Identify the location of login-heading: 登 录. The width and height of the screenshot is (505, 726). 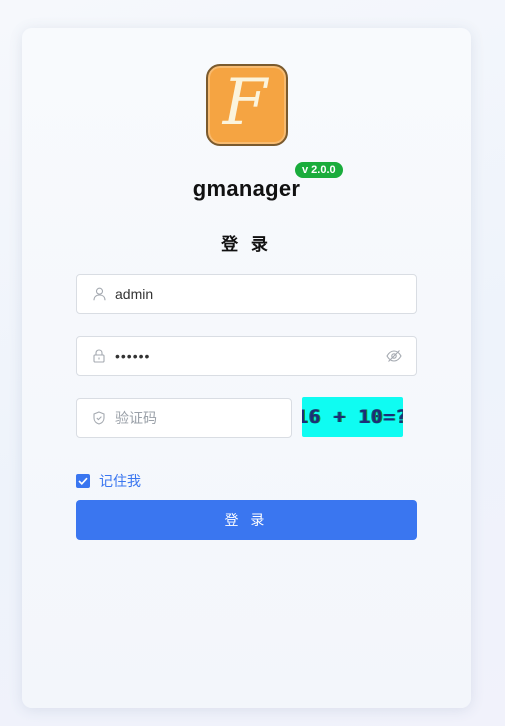
(246, 244).